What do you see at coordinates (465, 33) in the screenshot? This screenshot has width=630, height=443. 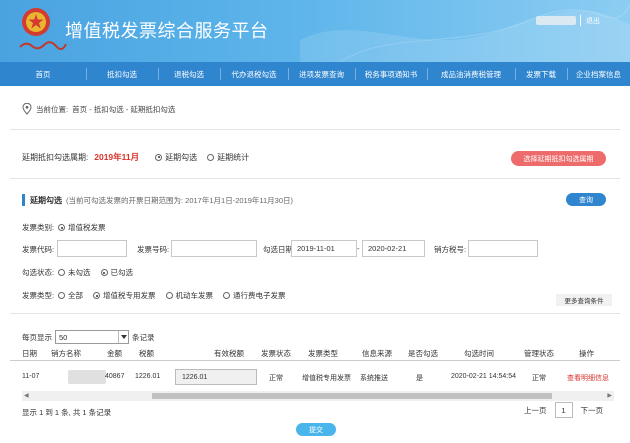 I see `header-wave-decoration` at bounding box center [465, 33].